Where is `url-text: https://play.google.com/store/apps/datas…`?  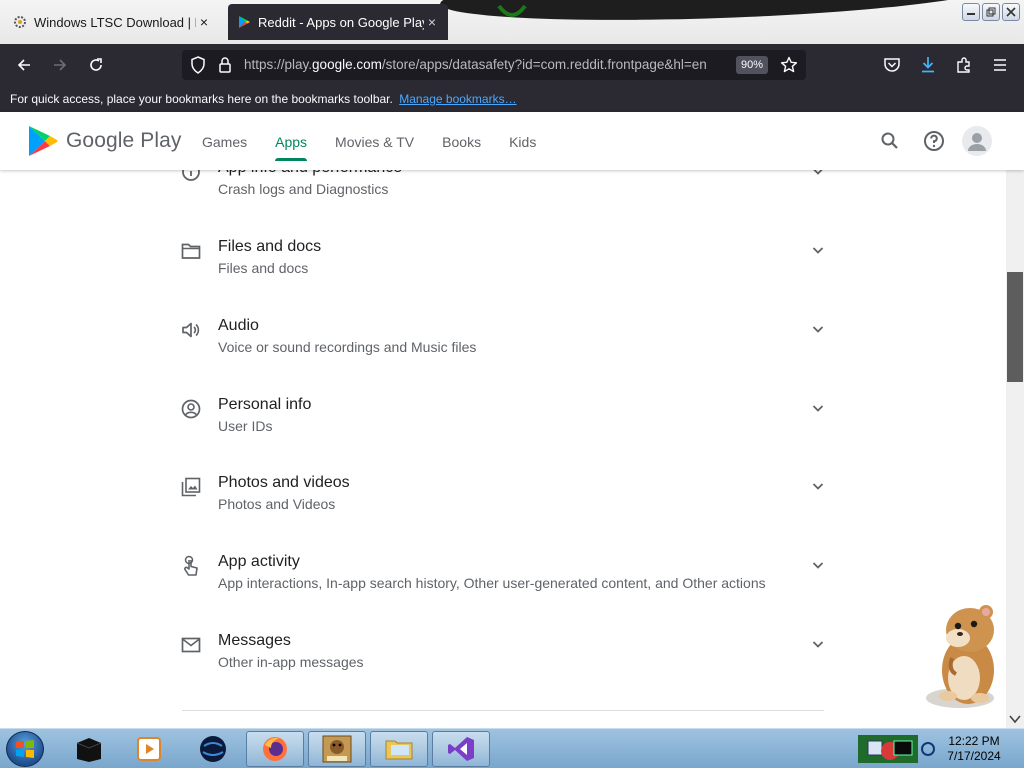
url-text: https://play.google.com/store/apps/datas… is located at coordinates (486, 64).